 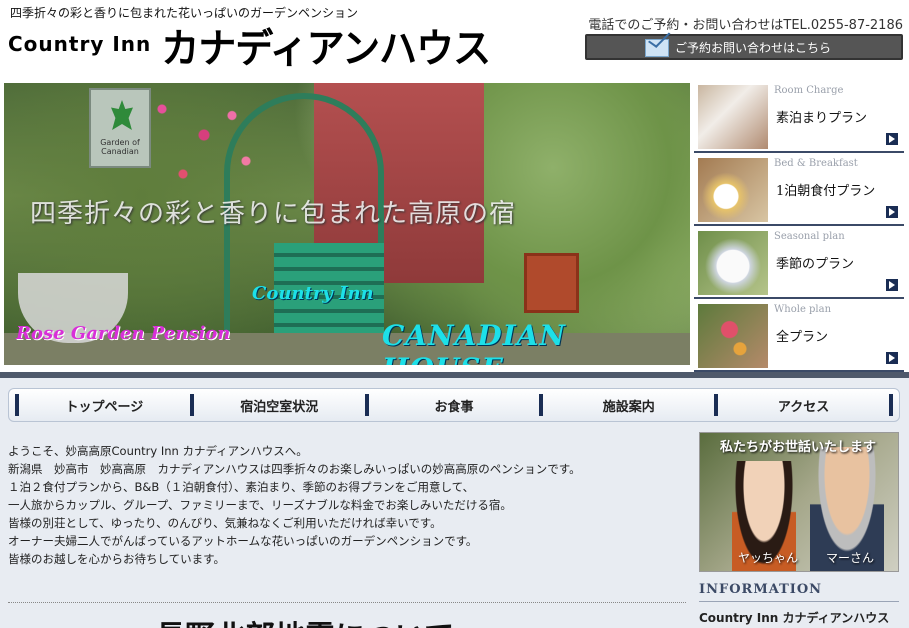 I want to click on hero-rose-garden: Rose Garden Pension, so click(x=123, y=333).